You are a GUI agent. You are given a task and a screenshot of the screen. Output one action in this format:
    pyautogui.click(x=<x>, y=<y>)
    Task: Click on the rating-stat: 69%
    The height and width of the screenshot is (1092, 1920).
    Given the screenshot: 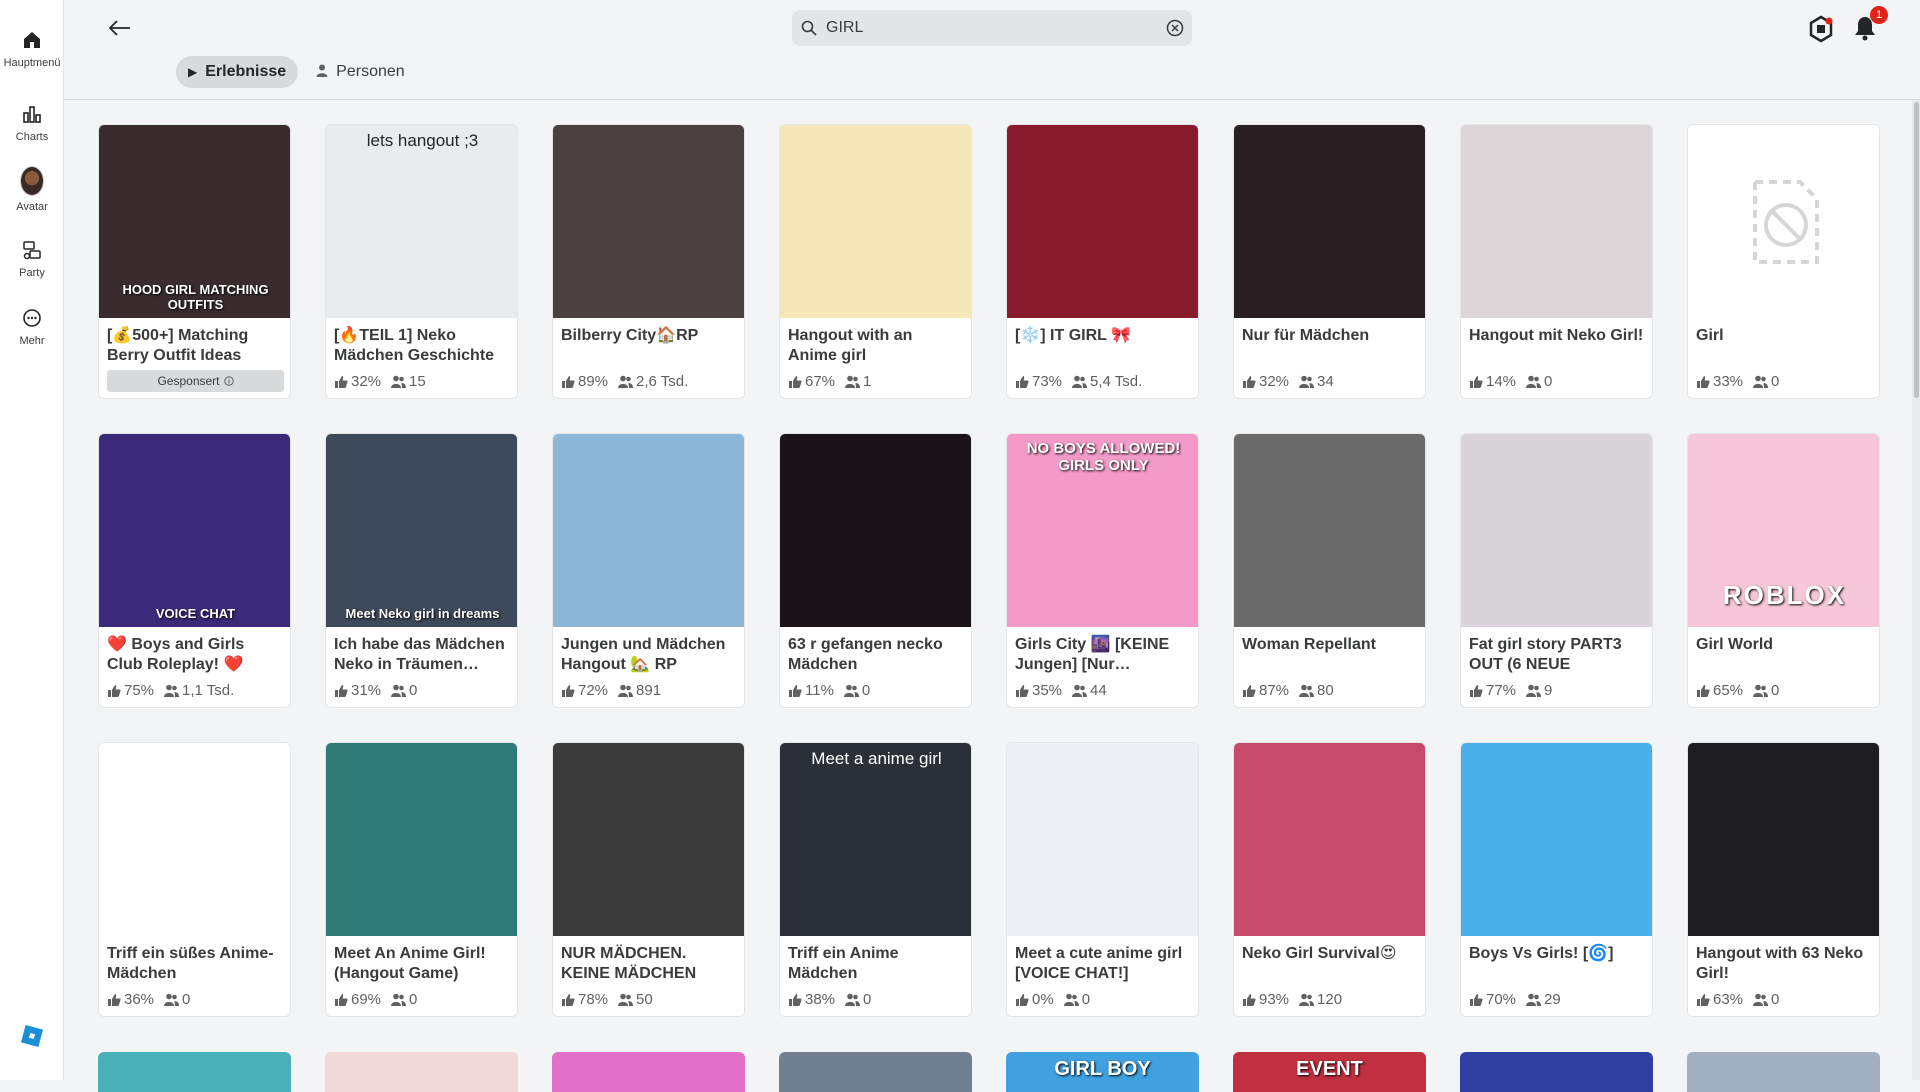 What is the action you would take?
    pyautogui.click(x=357, y=999)
    